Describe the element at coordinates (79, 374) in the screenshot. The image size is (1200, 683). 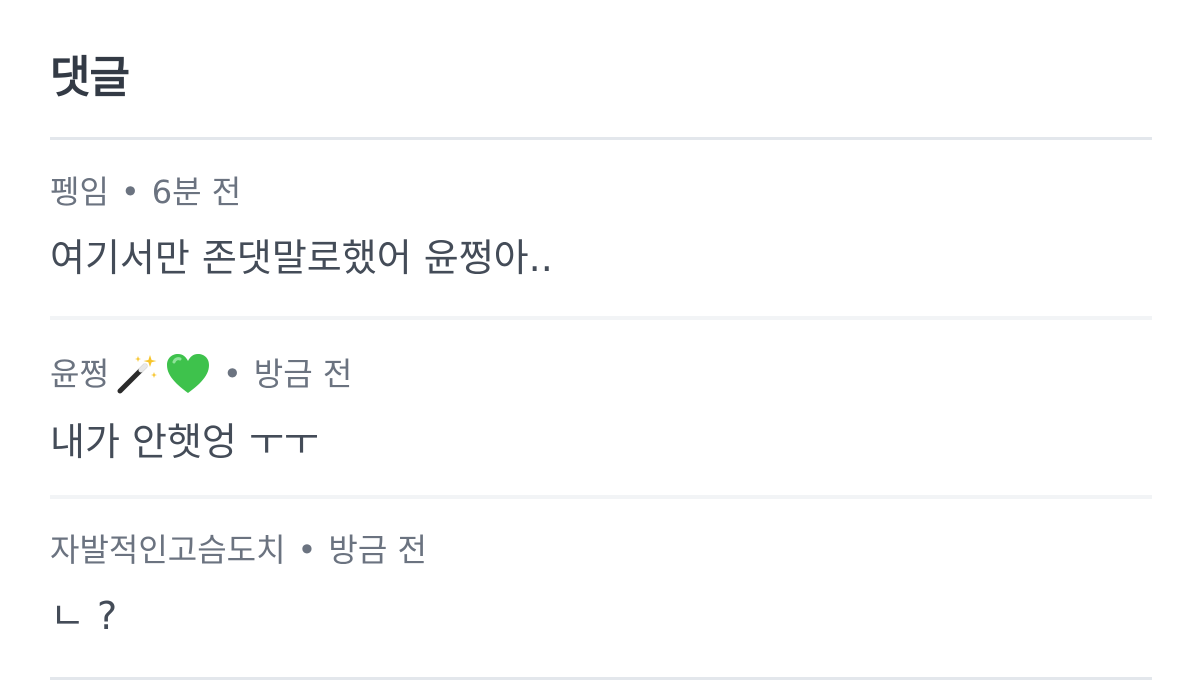
I see `comment-author: 윤쩡` at that location.